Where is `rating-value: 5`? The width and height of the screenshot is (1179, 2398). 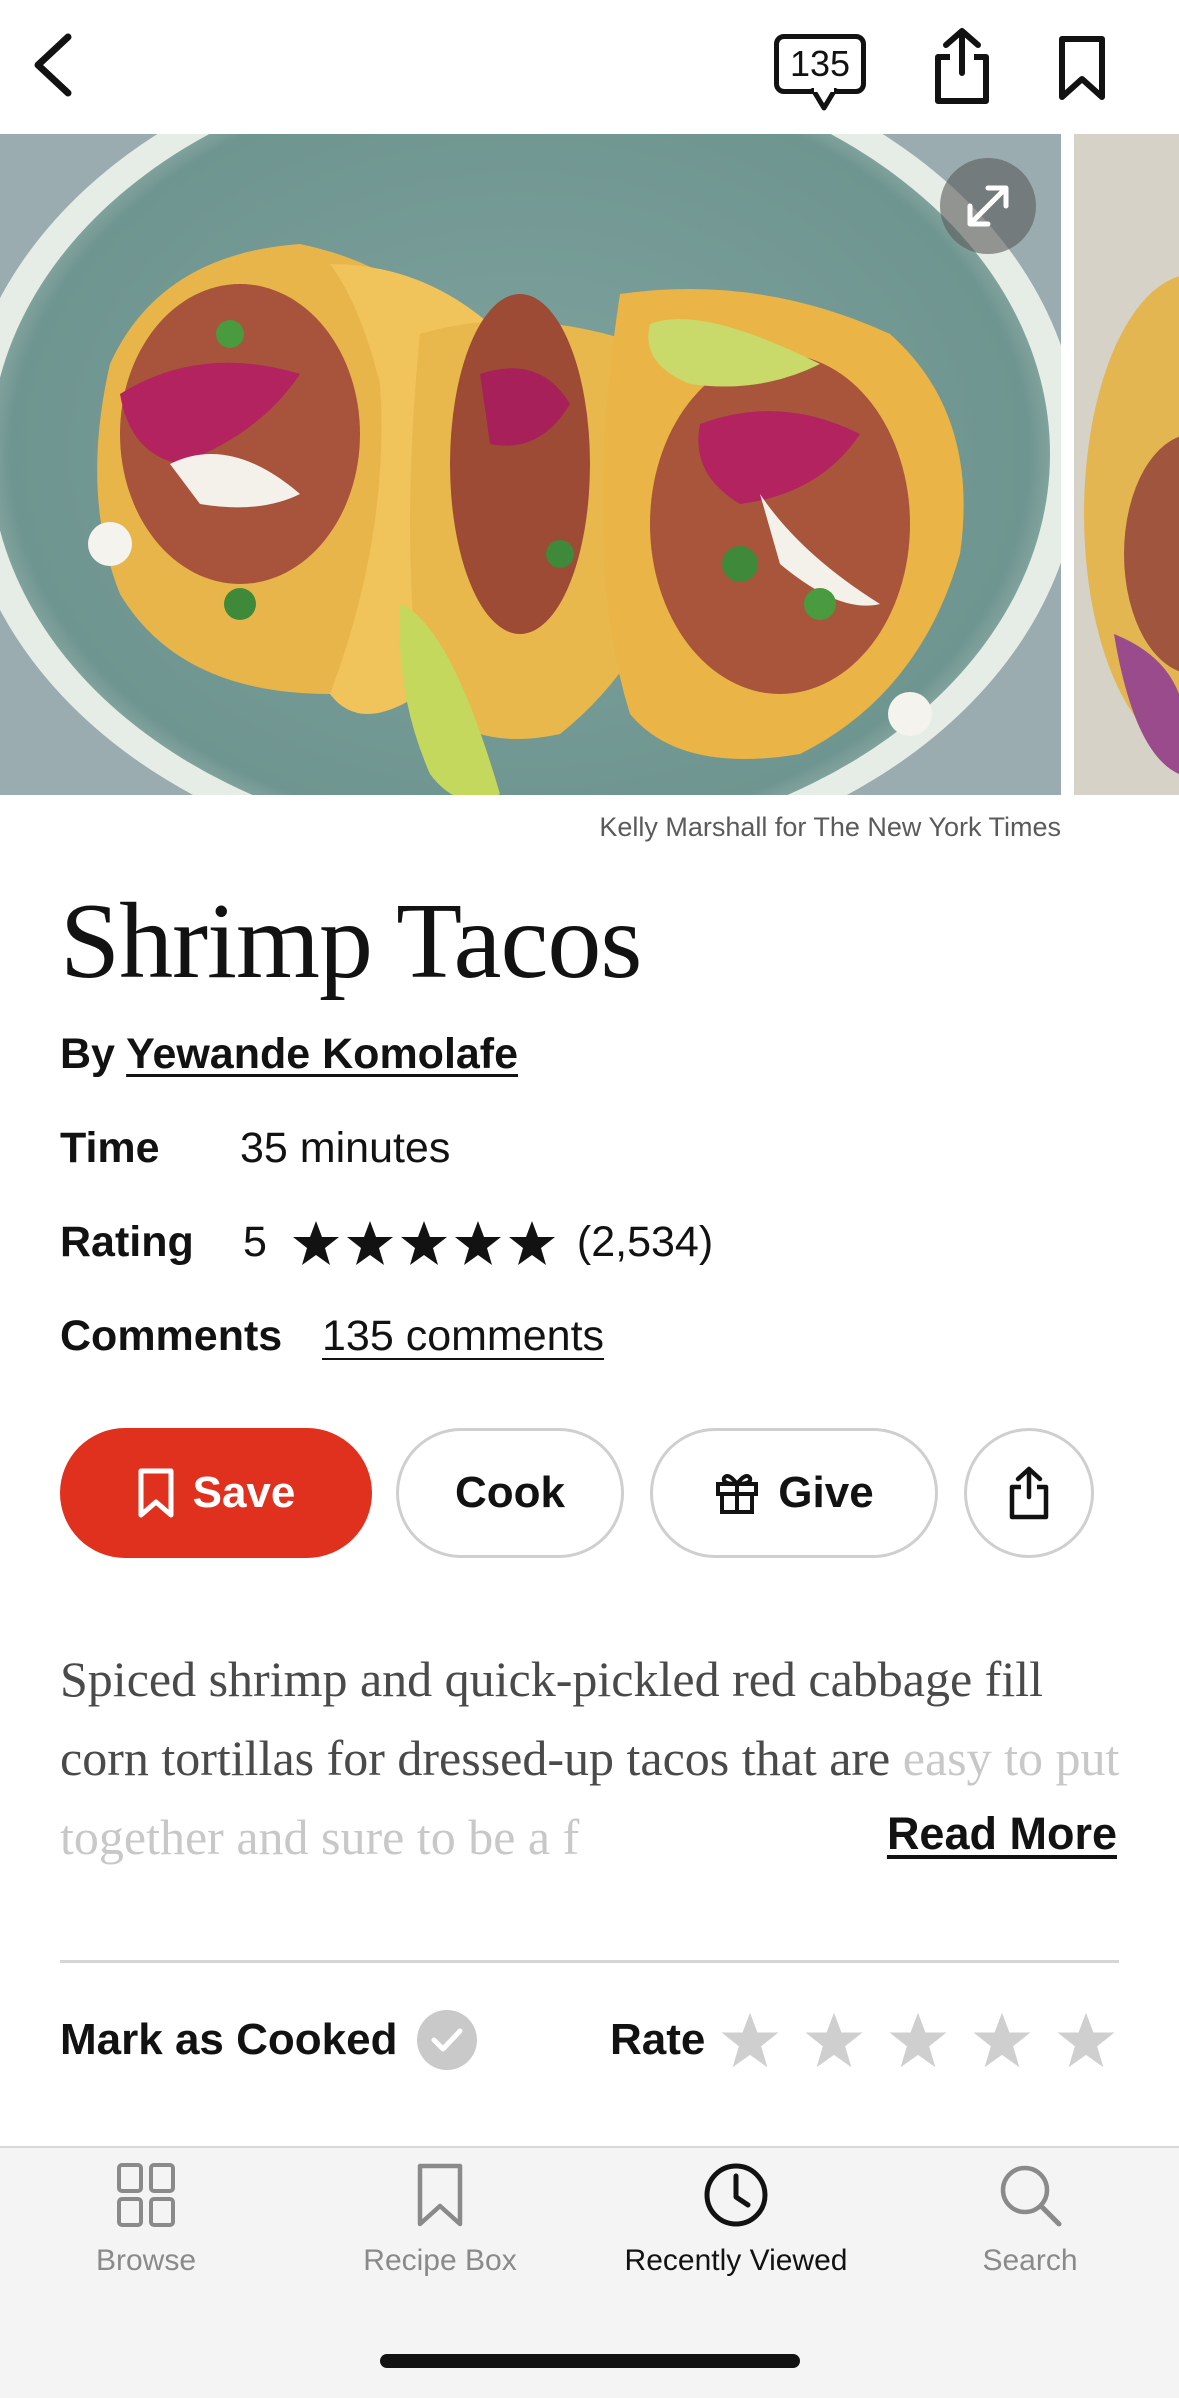 rating-value: 5 is located at coordinates (255, 1242).